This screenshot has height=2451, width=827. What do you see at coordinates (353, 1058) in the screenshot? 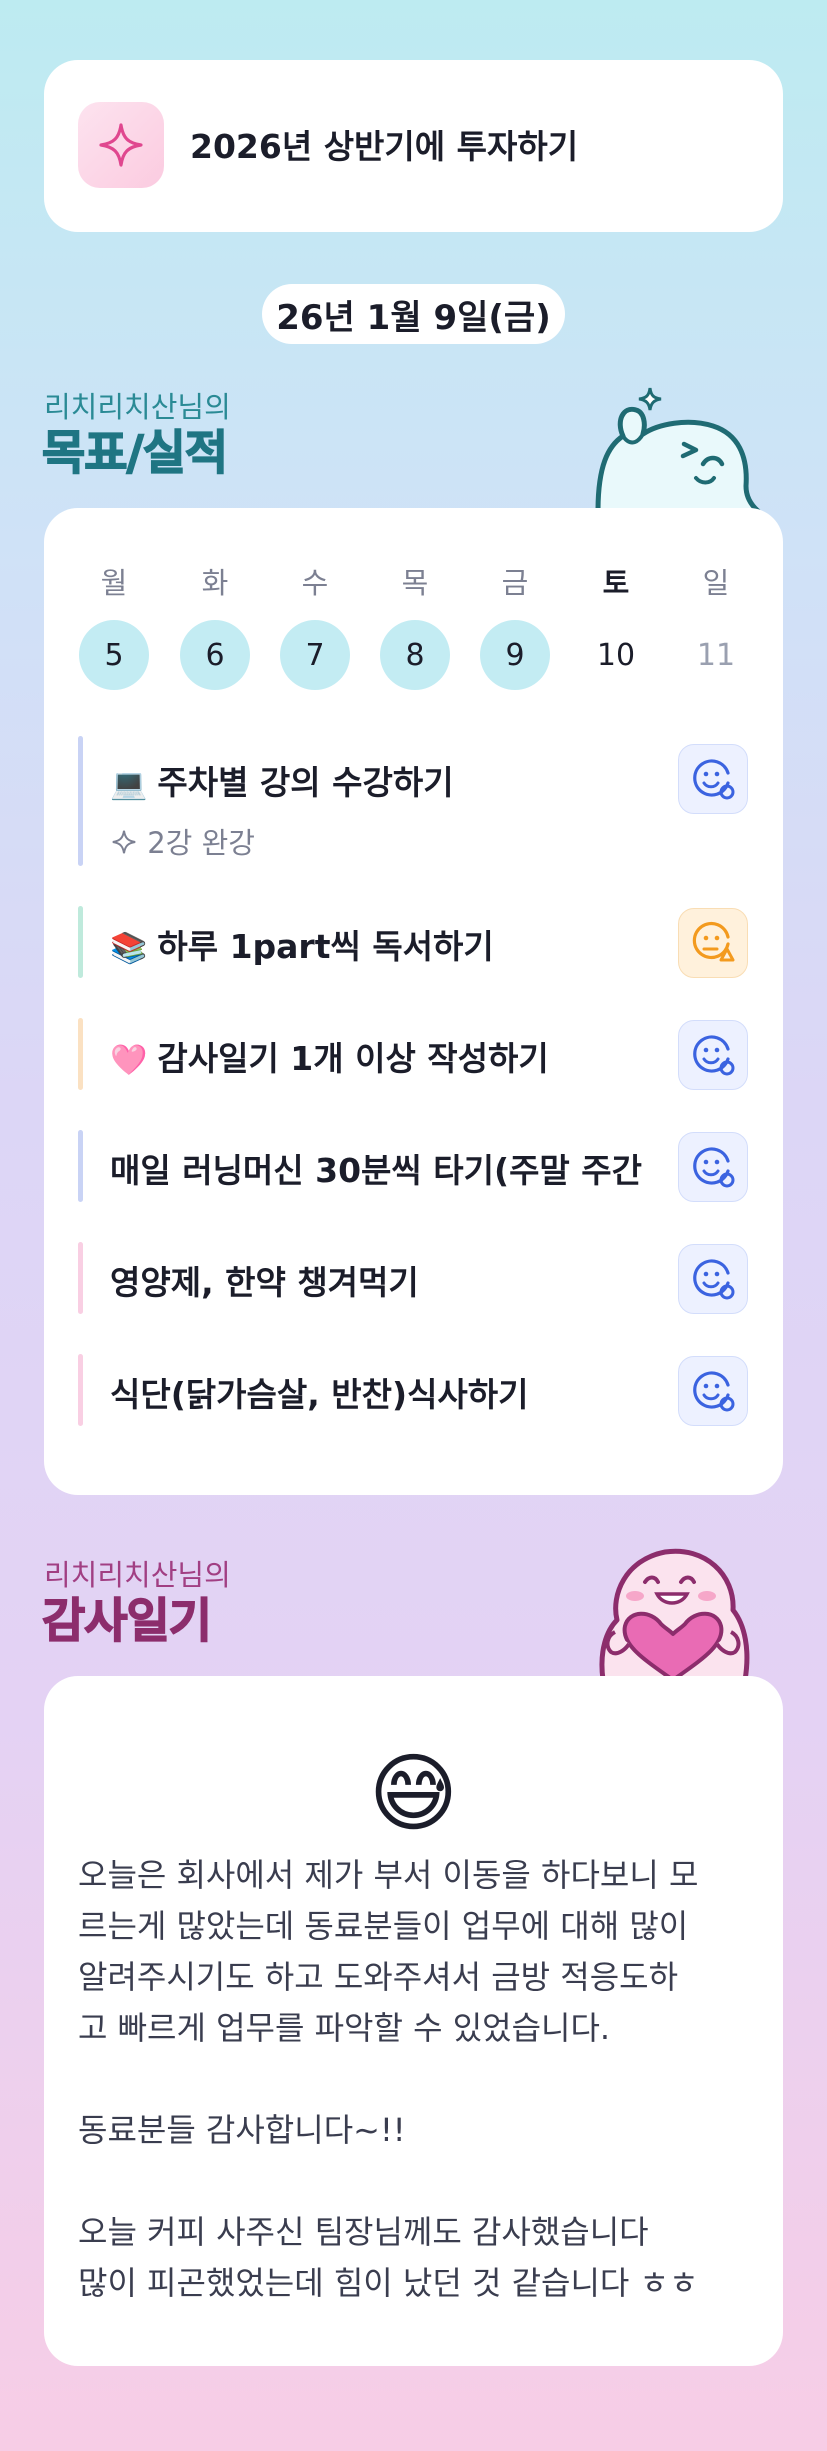
I see `goal-text: 감사일기 1개 이상 작성하기` at bounding box center [353, 1058].